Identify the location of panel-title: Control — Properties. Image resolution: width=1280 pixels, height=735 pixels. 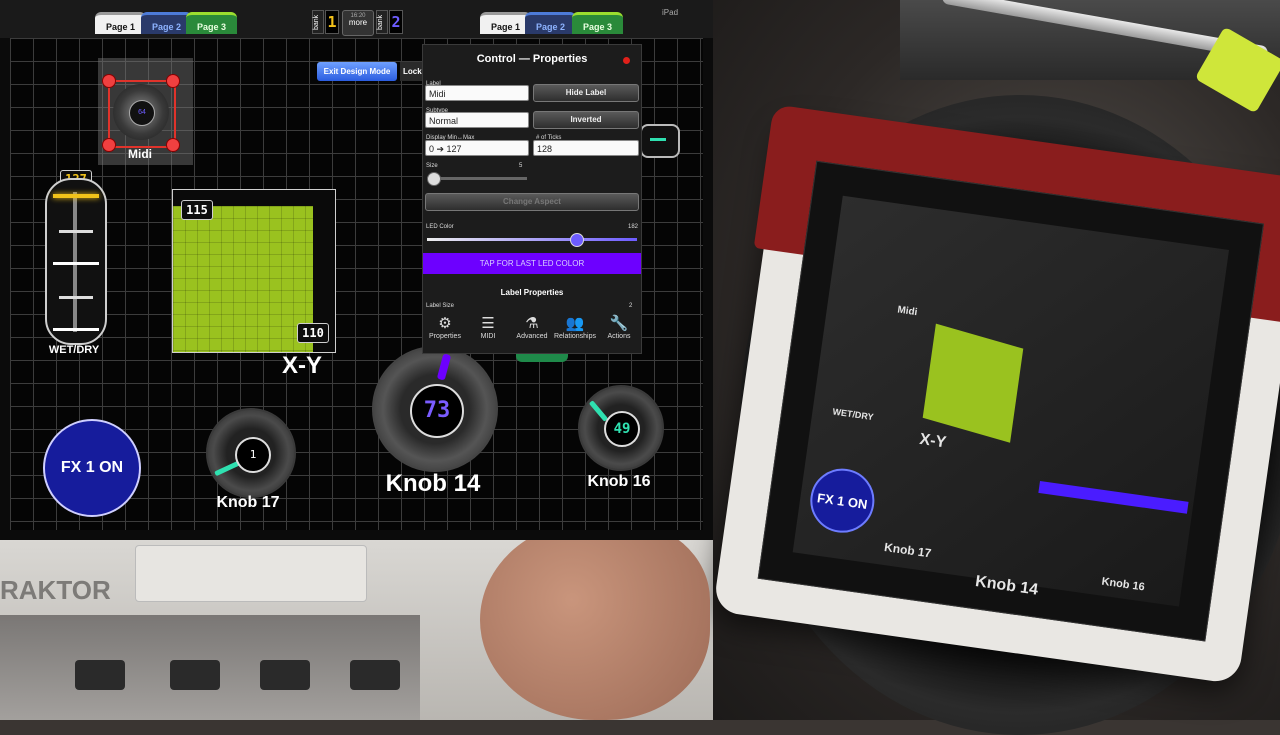
(532, 59).